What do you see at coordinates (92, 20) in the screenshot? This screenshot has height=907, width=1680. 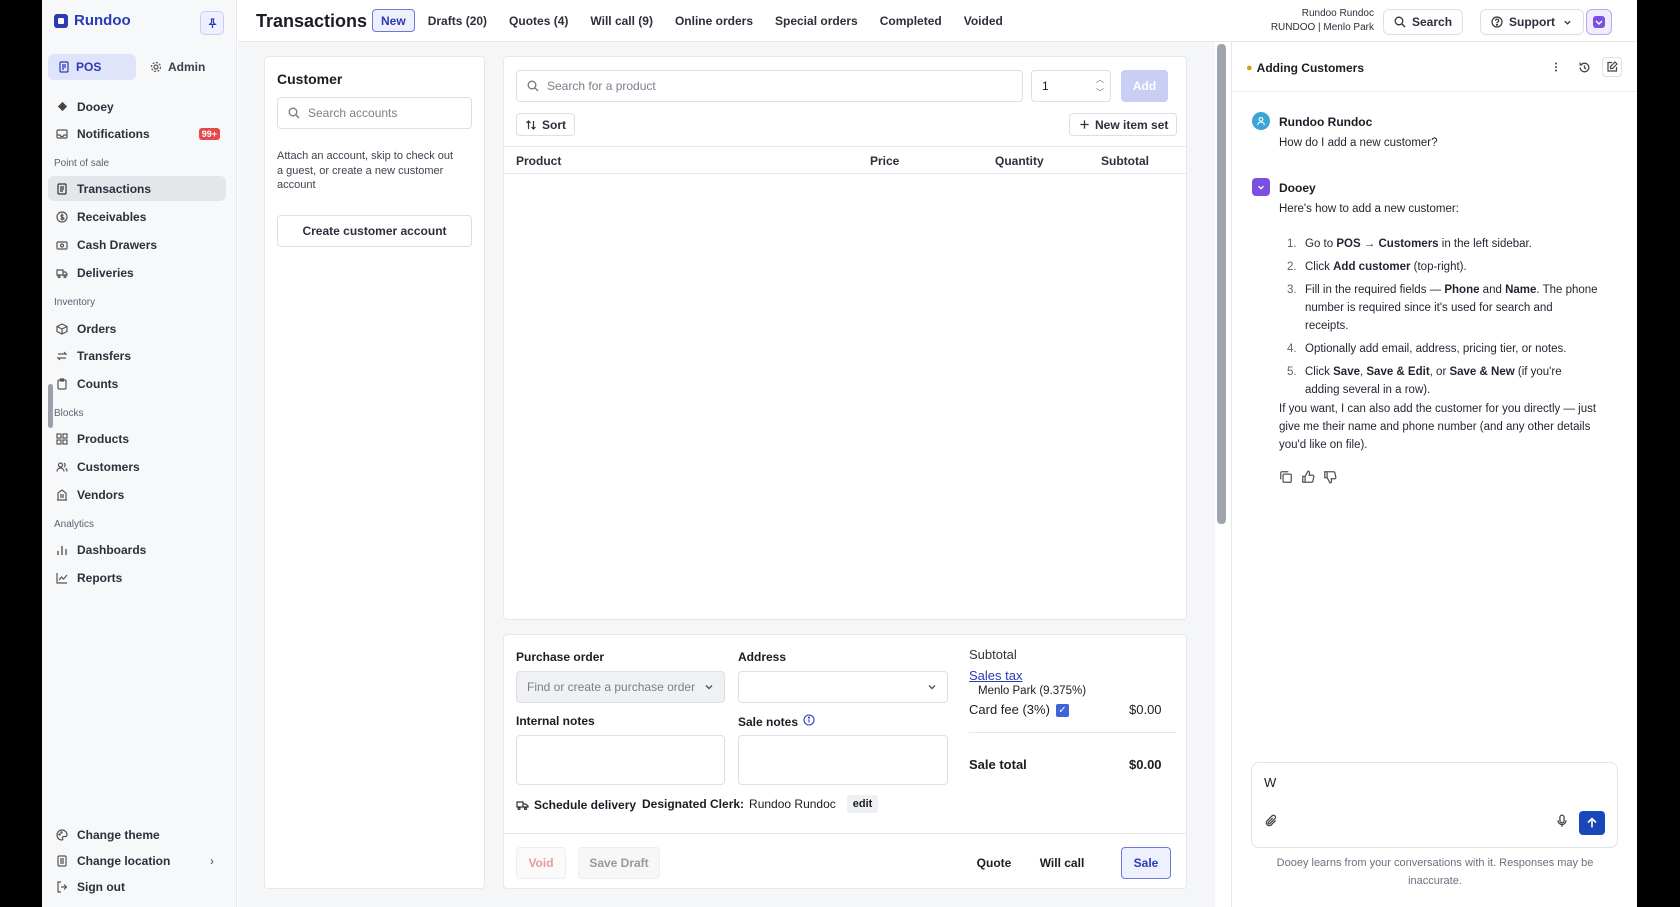 I see `brand: Rundoo` at bounding box center [92, 20].